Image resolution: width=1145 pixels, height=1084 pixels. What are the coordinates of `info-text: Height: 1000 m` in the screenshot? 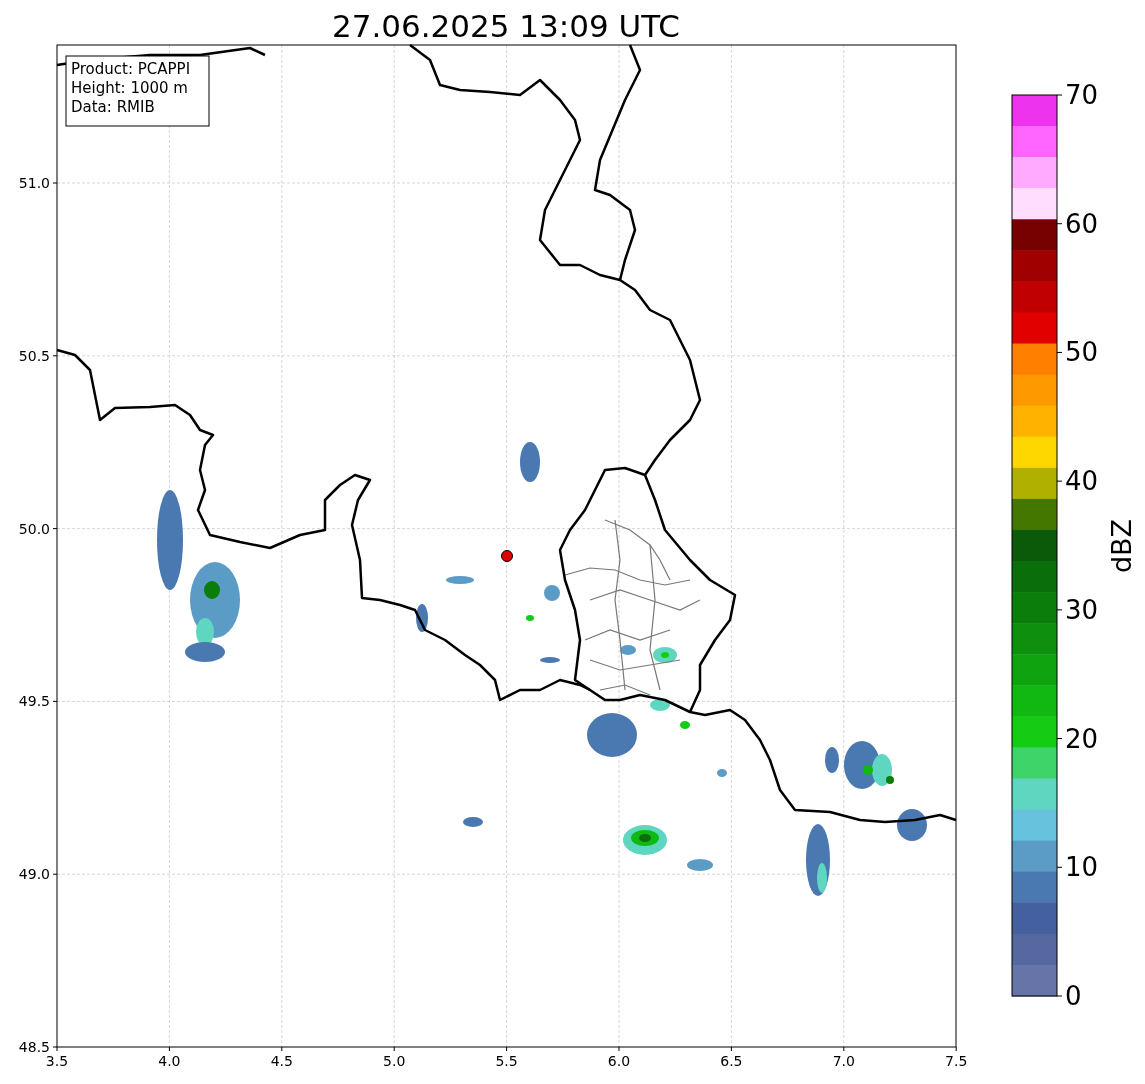 It's located at (129, 88).